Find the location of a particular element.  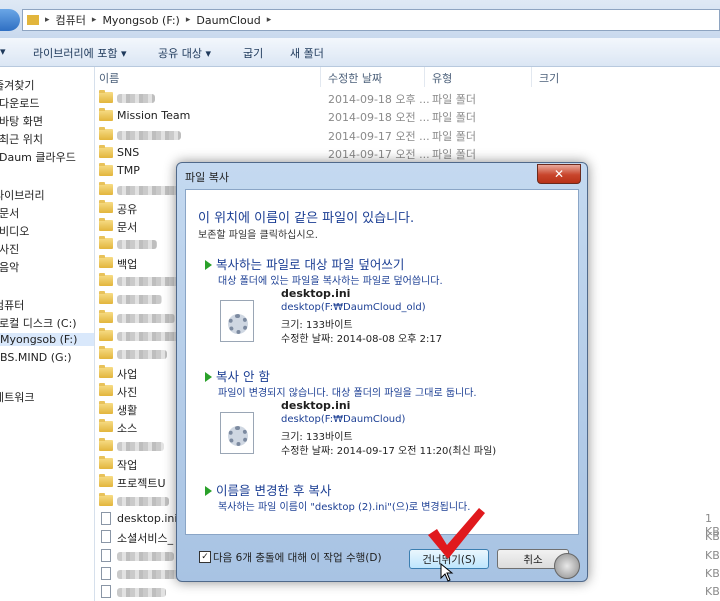

nav-documents: 문서 is located at coordinates (9, 213).